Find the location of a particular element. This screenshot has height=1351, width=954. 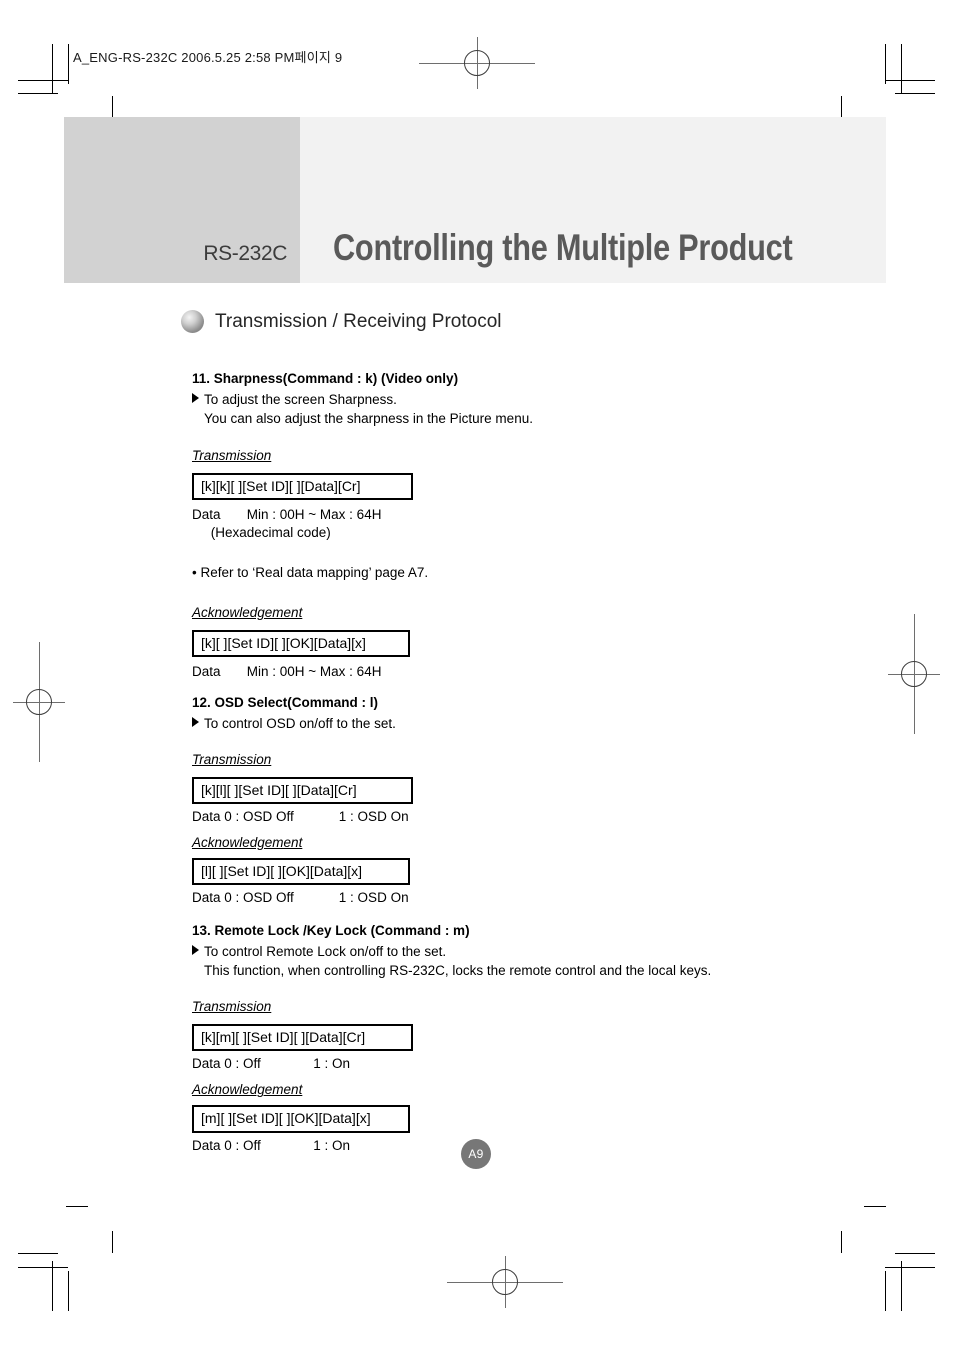

crop-mark-top-right-vertical-outer is located at coordinates (901, 69).